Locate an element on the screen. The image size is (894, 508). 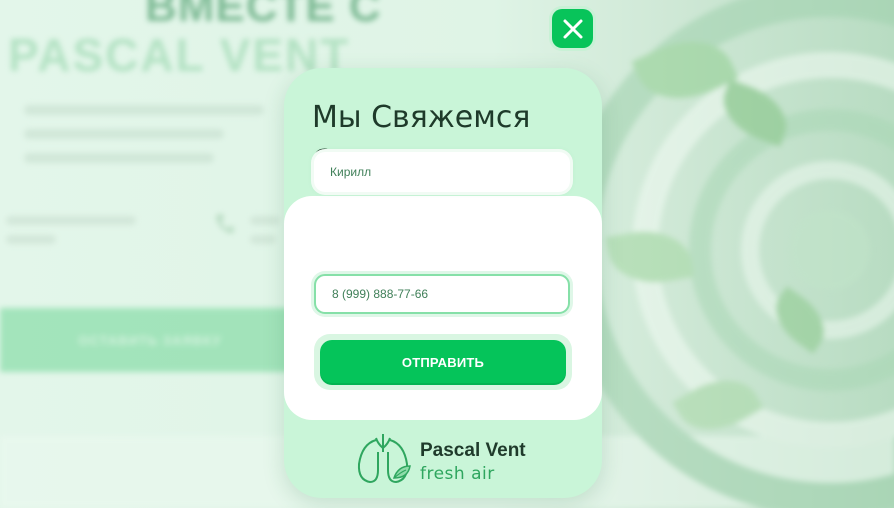
logo-brand-name: Pascal Vent is located at coordinates (473, 450).